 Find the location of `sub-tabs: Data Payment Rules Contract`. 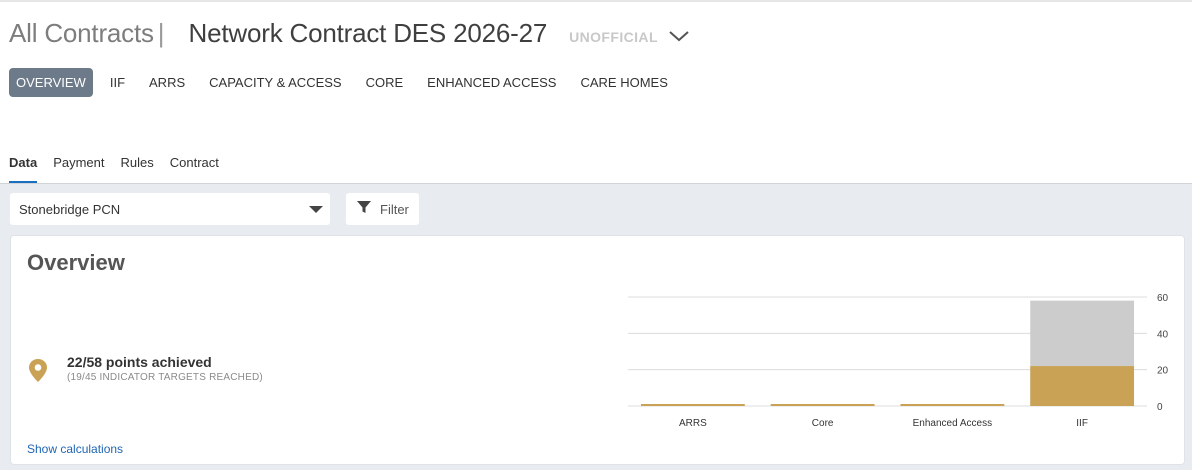

sub-tabs: Data Payment Rules Contract is located at coordinates (122, 168).